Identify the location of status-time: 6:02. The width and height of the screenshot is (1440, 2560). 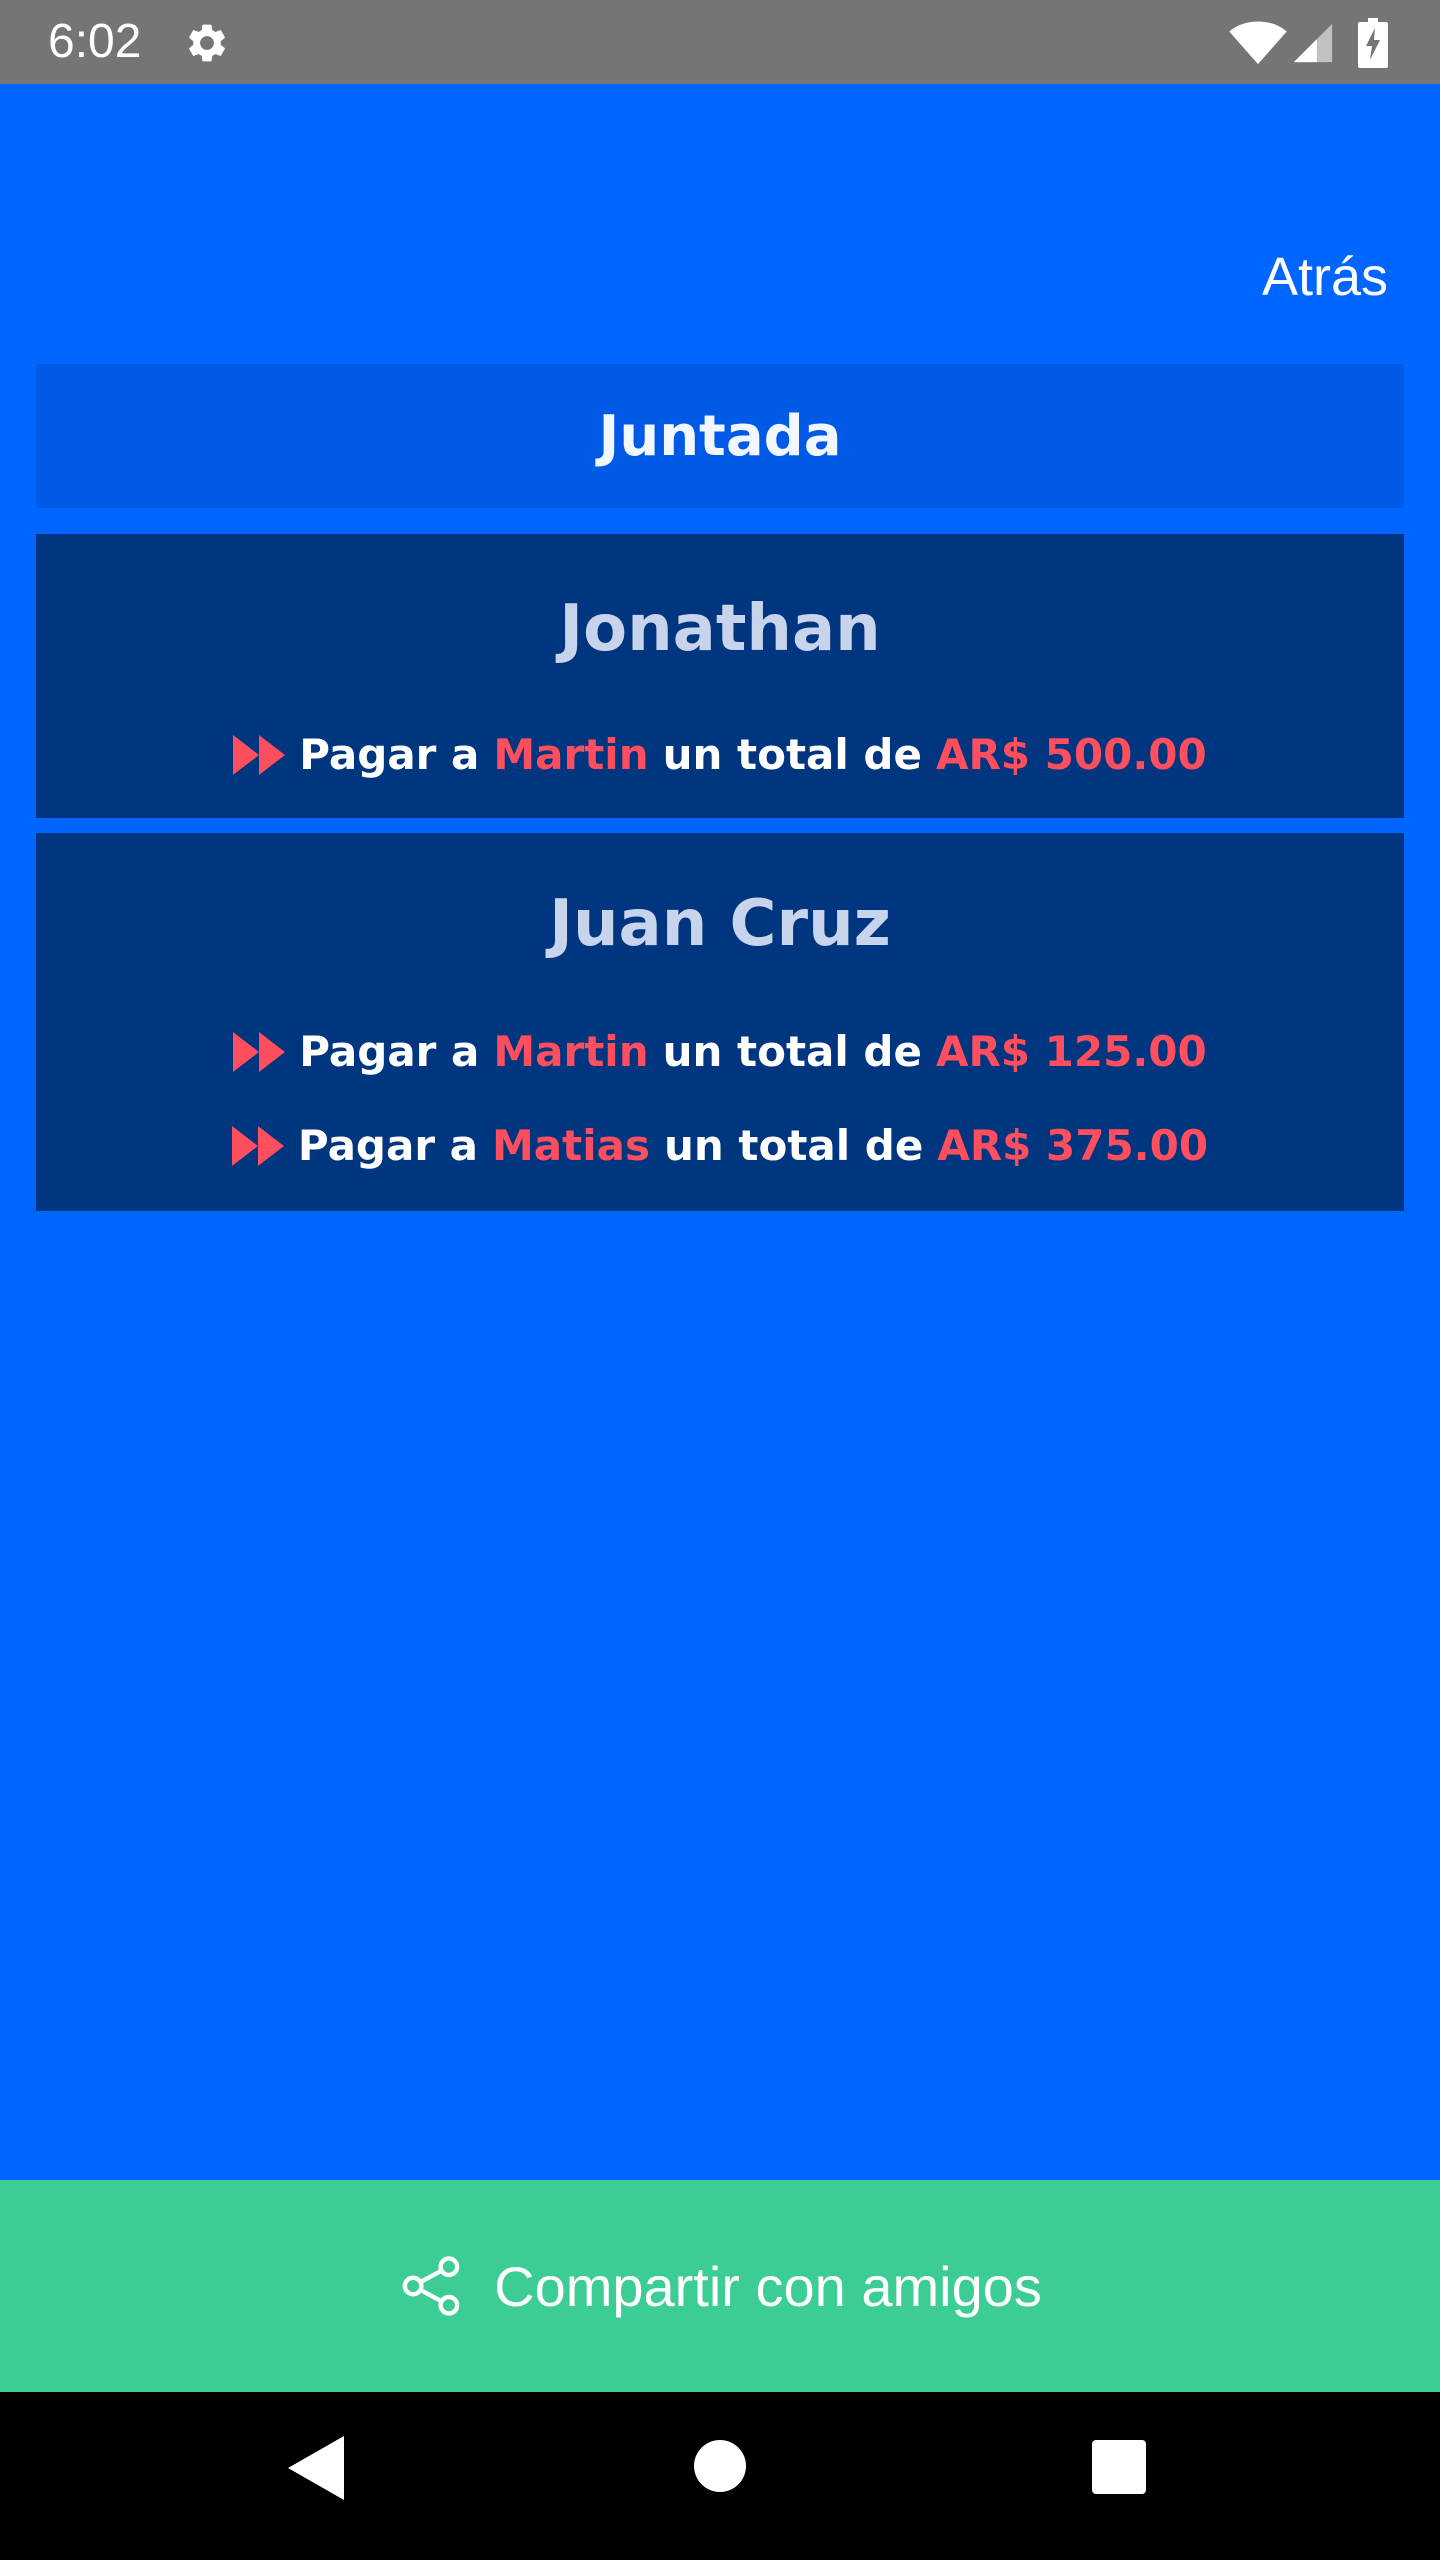
(95, 41).